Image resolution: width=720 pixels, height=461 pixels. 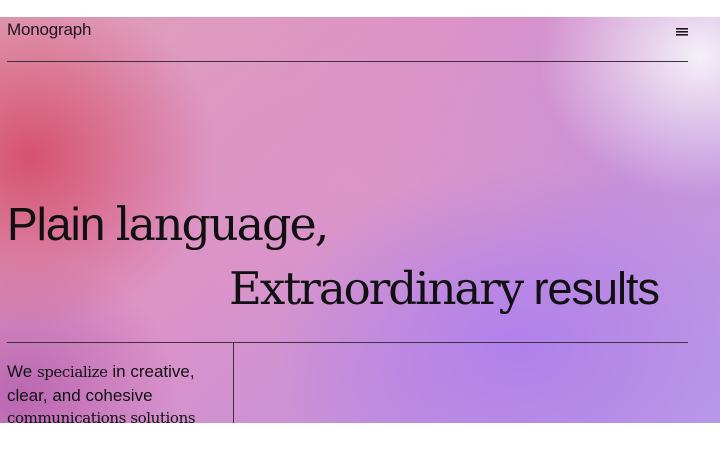 I want to click on top-divider, so click(x=347, y=61).